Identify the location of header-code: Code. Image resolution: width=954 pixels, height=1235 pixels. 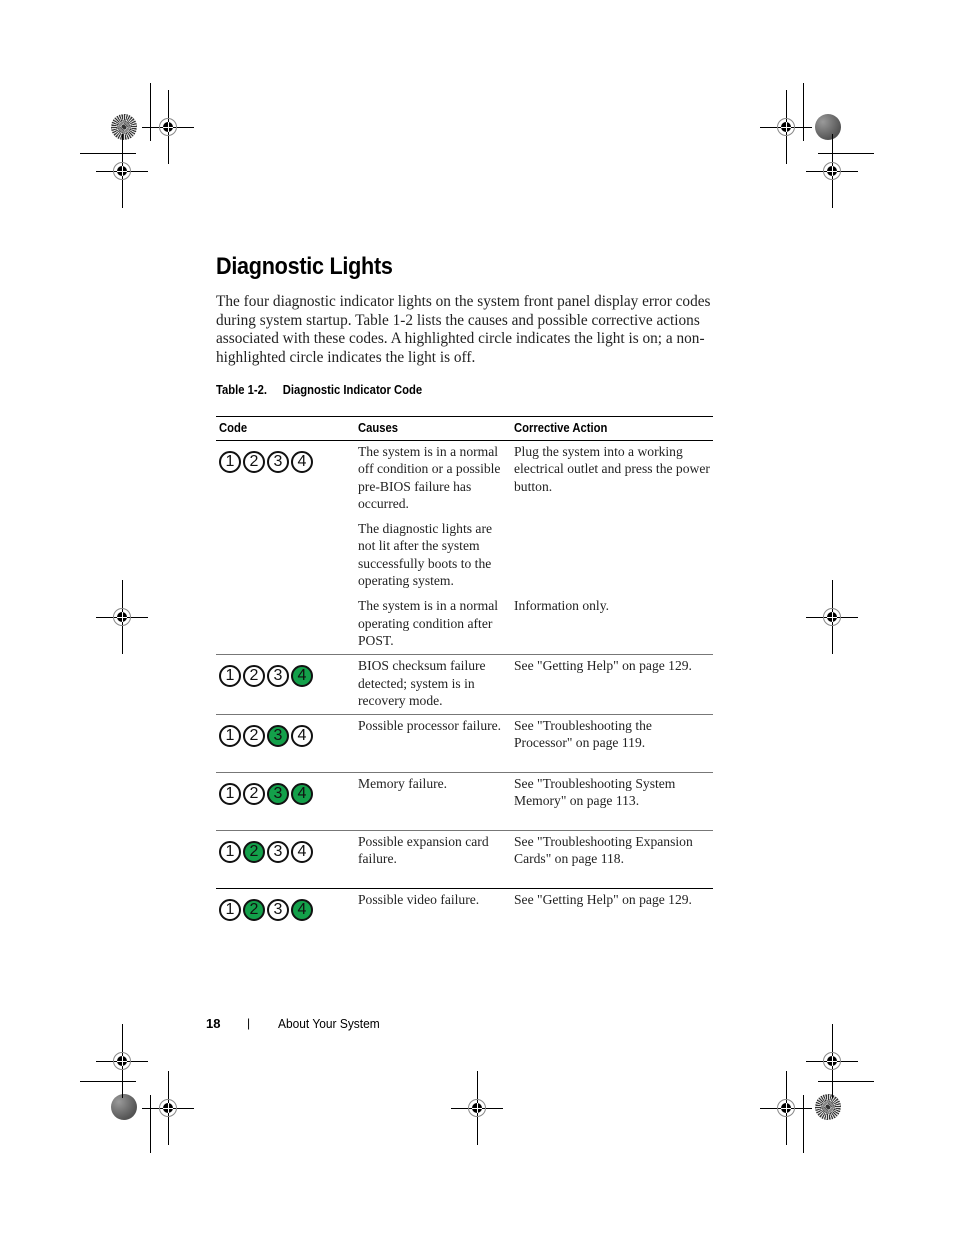
(285, 428).